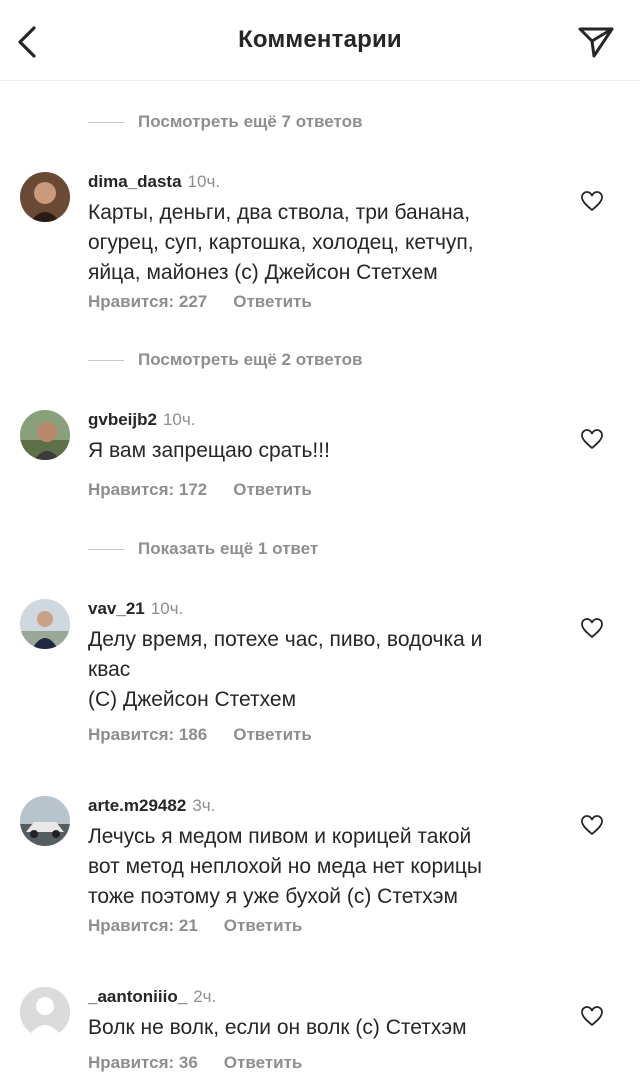 The height and width of the screenshot is (1073, 640). I want to click on view-more-replies-button: Посмотреть ещё 2 ответов, so click(225, 360).